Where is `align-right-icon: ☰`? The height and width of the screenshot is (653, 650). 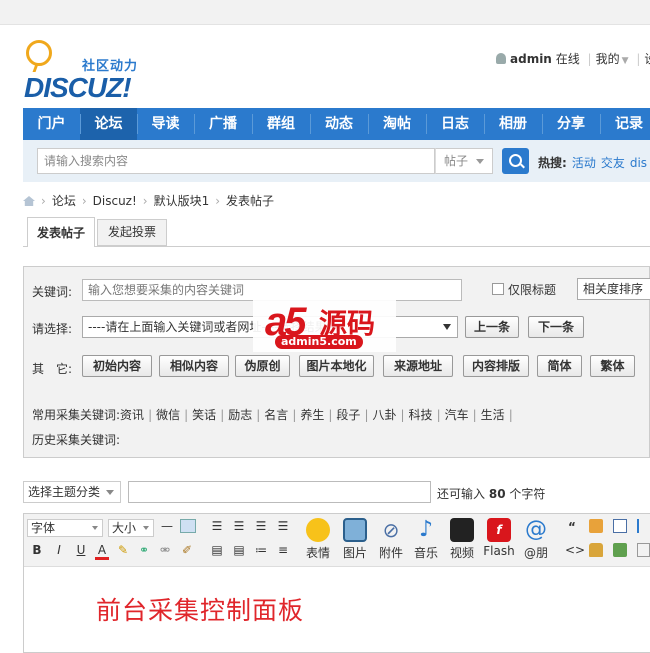
align-right-icon: ☰ is located at coordinates (261, 526).